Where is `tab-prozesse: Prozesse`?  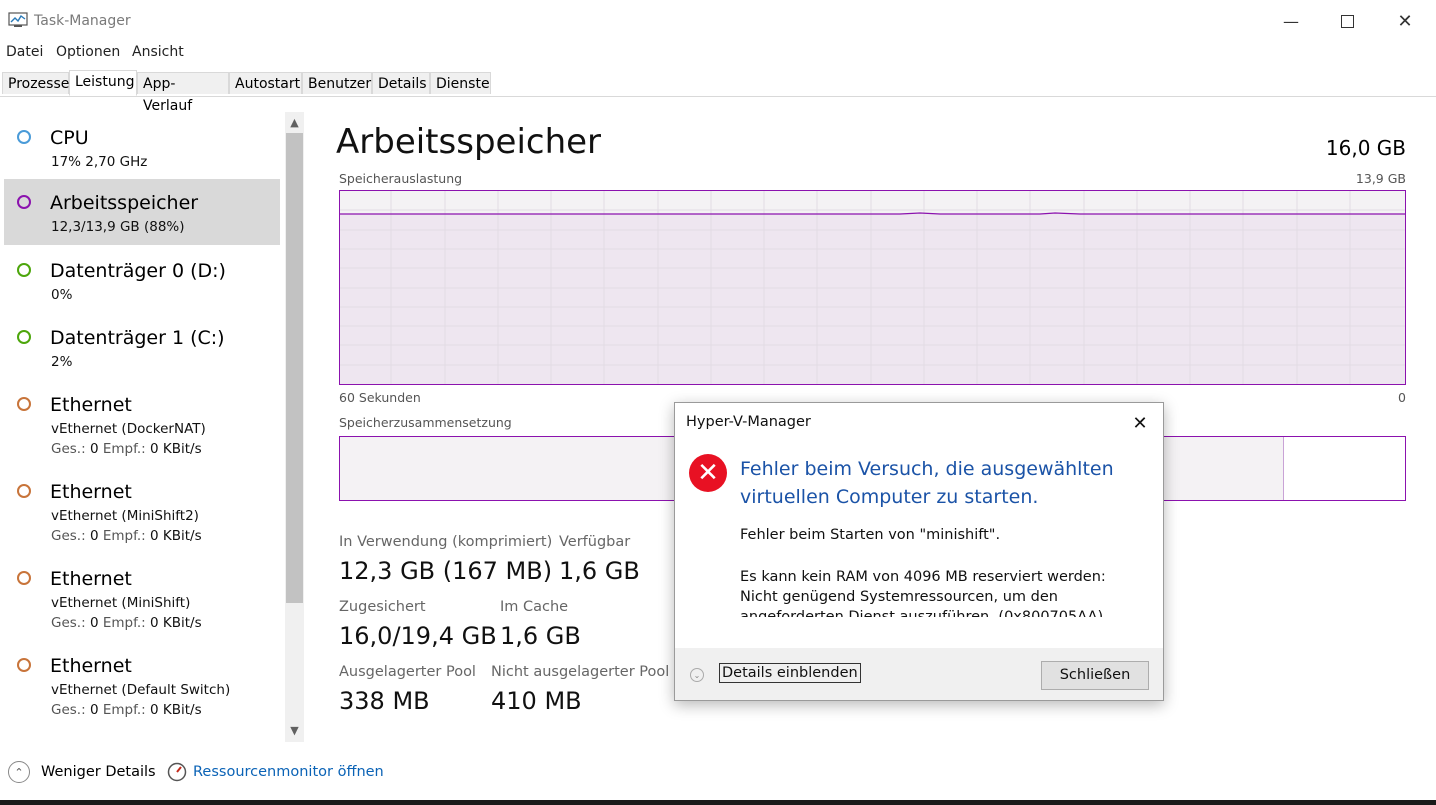
tab-prozesse: Prozesse is located at coordinates (35, 83).